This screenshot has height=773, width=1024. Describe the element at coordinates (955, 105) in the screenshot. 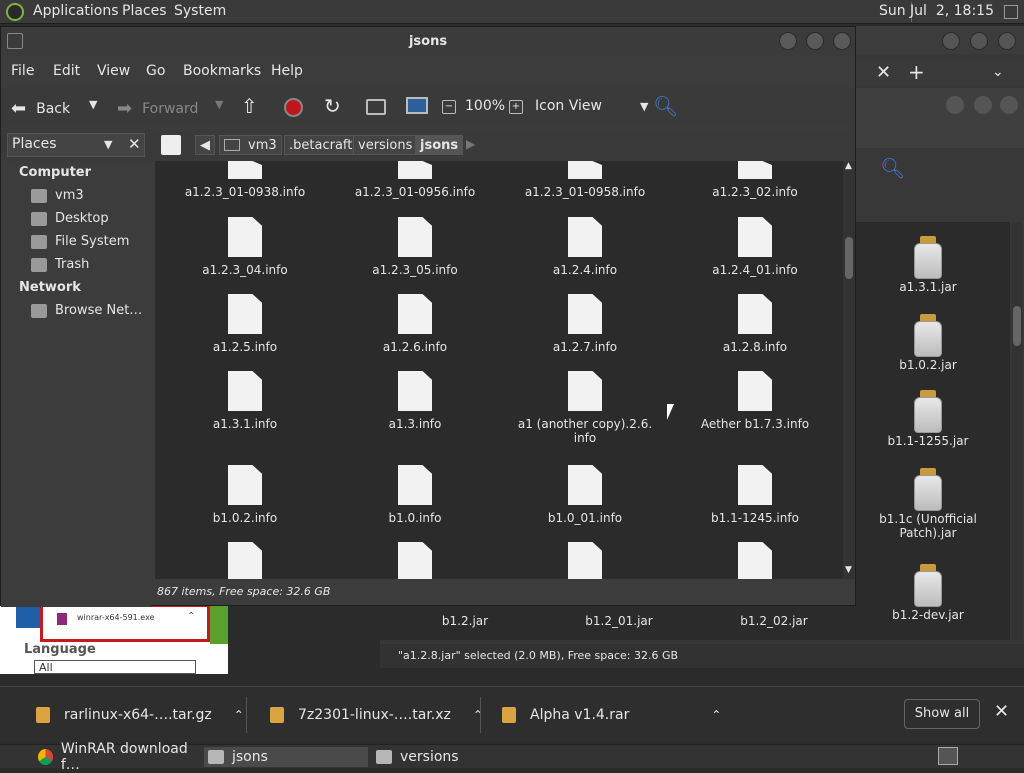

I see `bg-inner-minimize-icon` at that location.